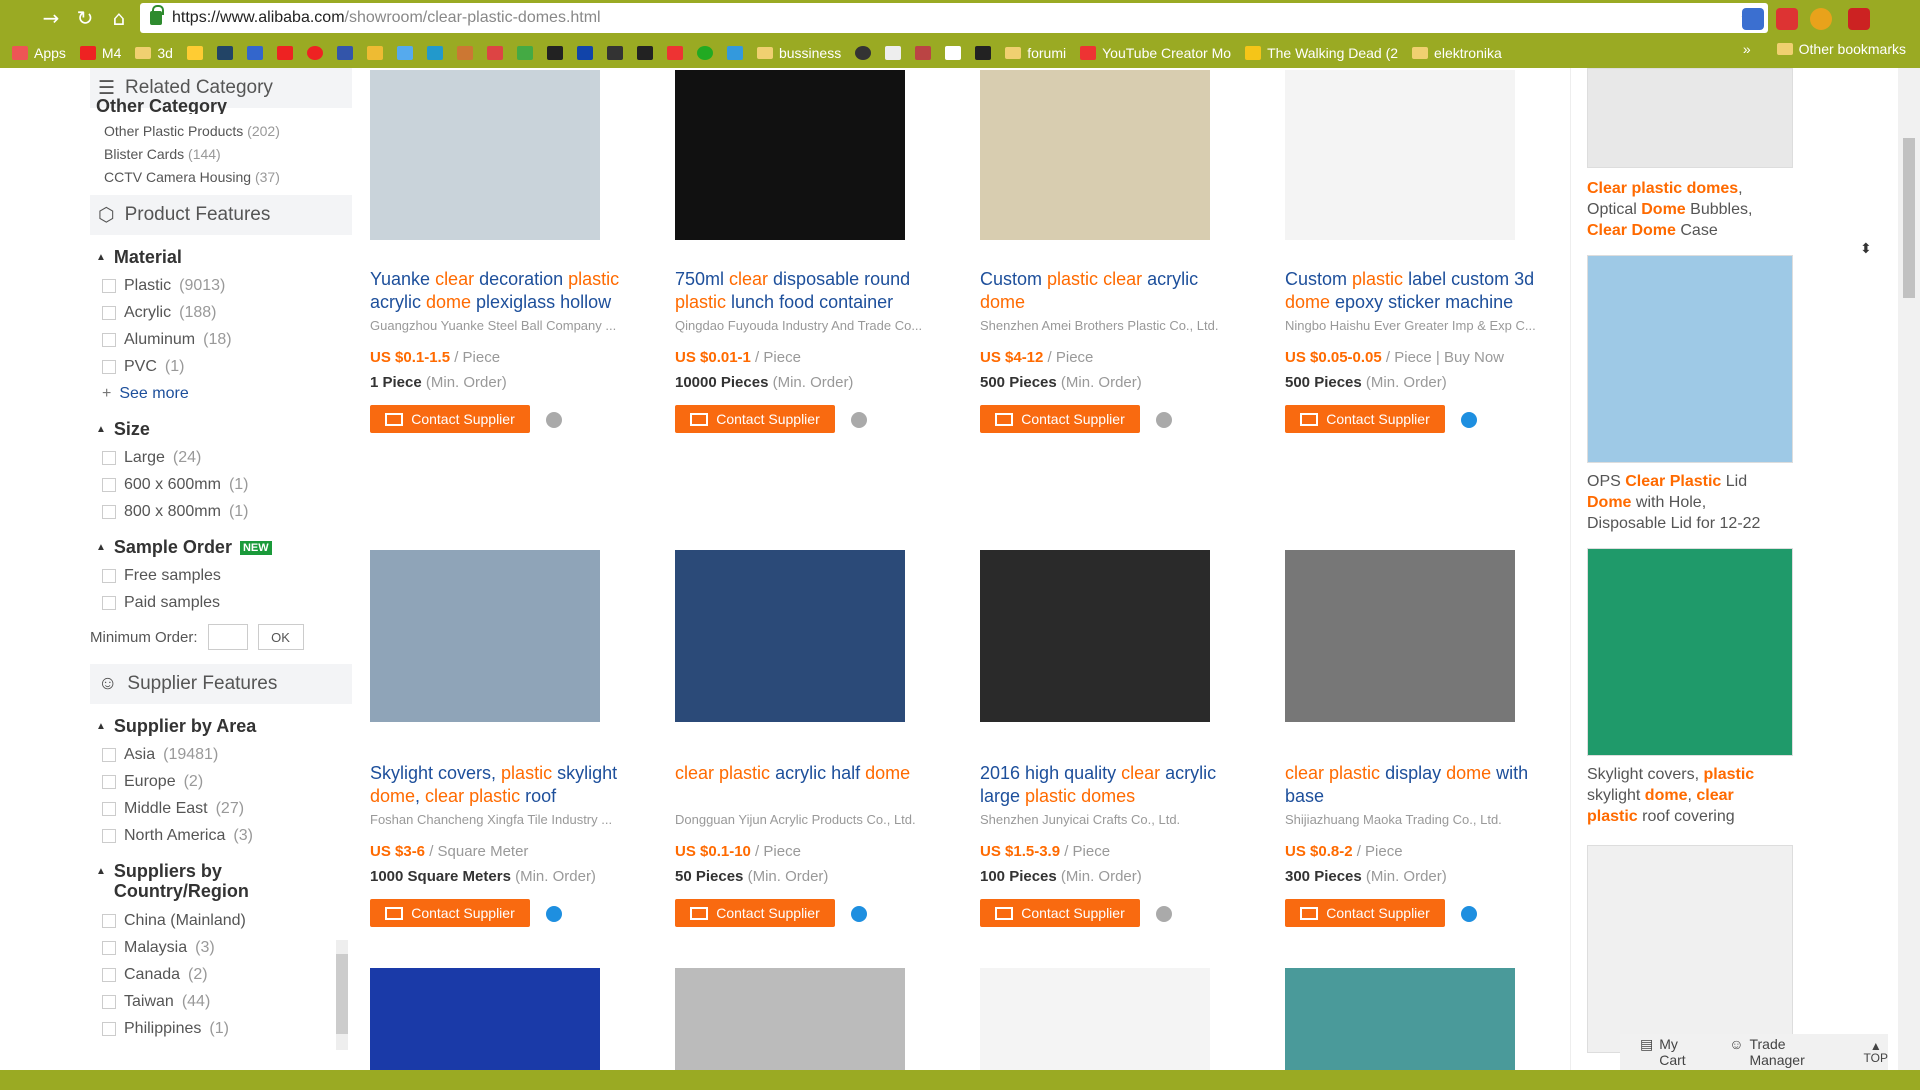 The height and width of the screenshot is (1090, 1920). What do you see at coordinates (119, 18) in the screenshot?
I see `home-icon: ⌂` at bounding box center [119, 18].